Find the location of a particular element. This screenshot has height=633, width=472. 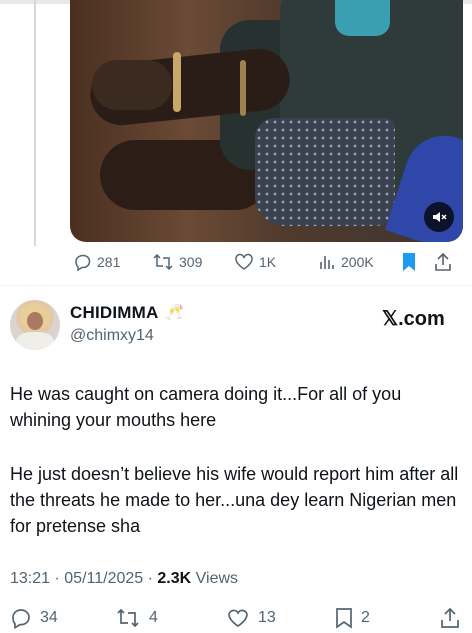

post-meta: 13:21 · 05/11/2025 · 2.3K Views is located at coordinates (124, 579).